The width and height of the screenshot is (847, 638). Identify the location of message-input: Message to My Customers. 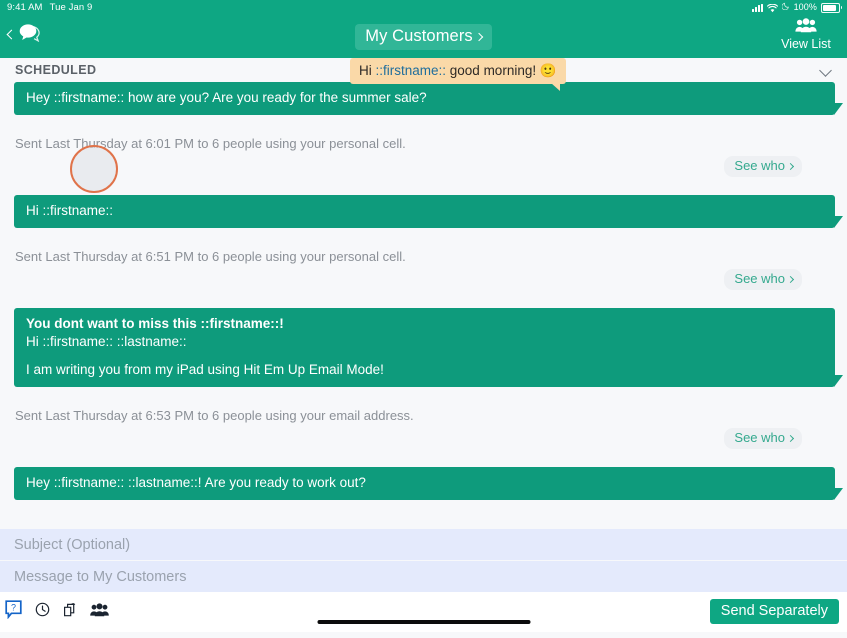
(423, 576).